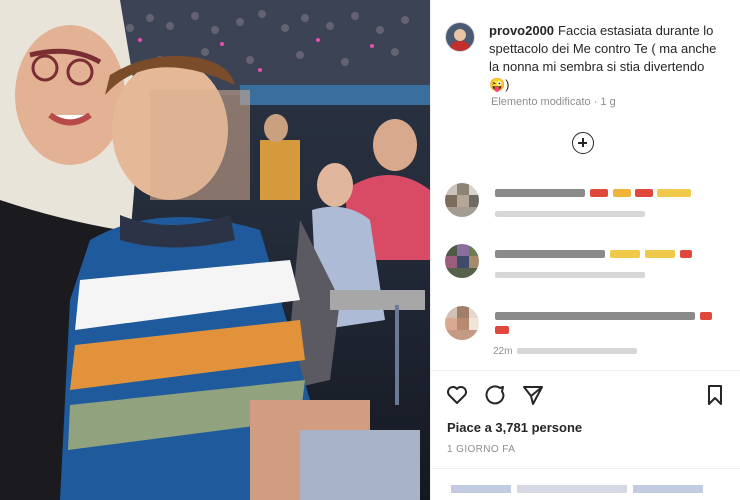  What do you see at coordinates (503, 351) in the screenshot?
I see `comment-timestamp: 22m` at bounding box center [503, 351].